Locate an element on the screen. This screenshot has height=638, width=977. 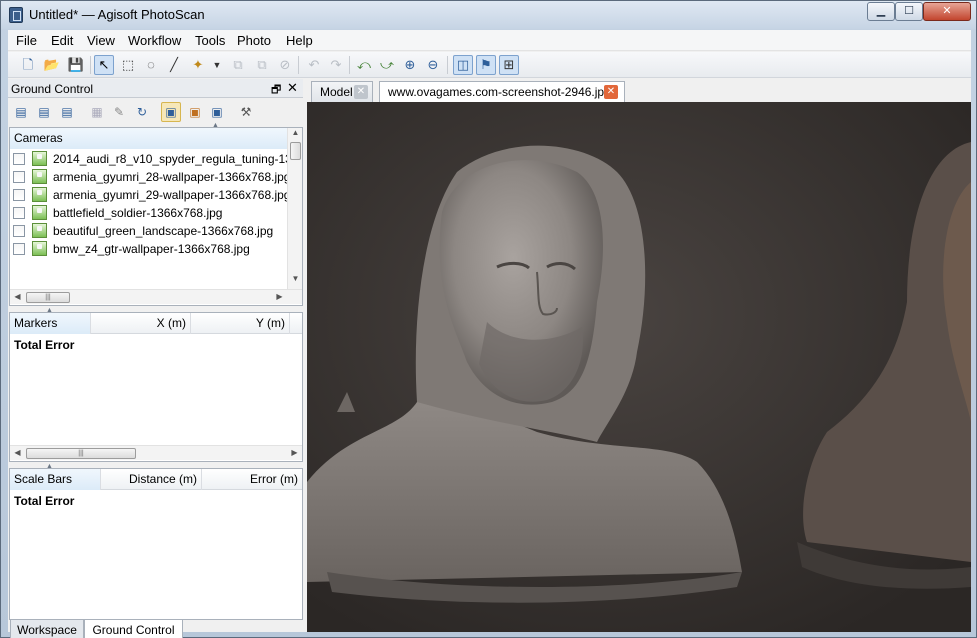
brush-icon: ✦ is located at coordinates (198, 65).